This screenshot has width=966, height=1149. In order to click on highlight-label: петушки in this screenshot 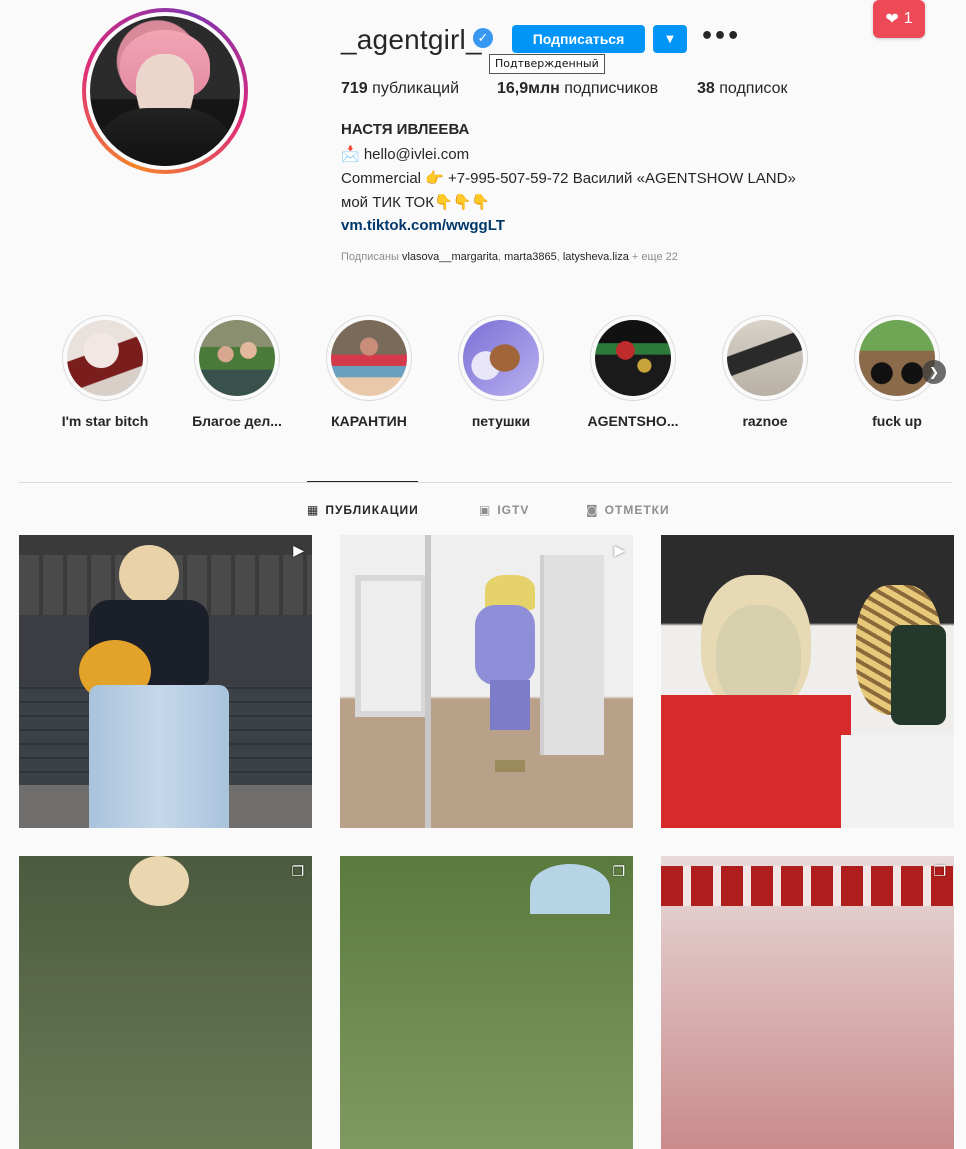, I will do `click(501, 421)`.